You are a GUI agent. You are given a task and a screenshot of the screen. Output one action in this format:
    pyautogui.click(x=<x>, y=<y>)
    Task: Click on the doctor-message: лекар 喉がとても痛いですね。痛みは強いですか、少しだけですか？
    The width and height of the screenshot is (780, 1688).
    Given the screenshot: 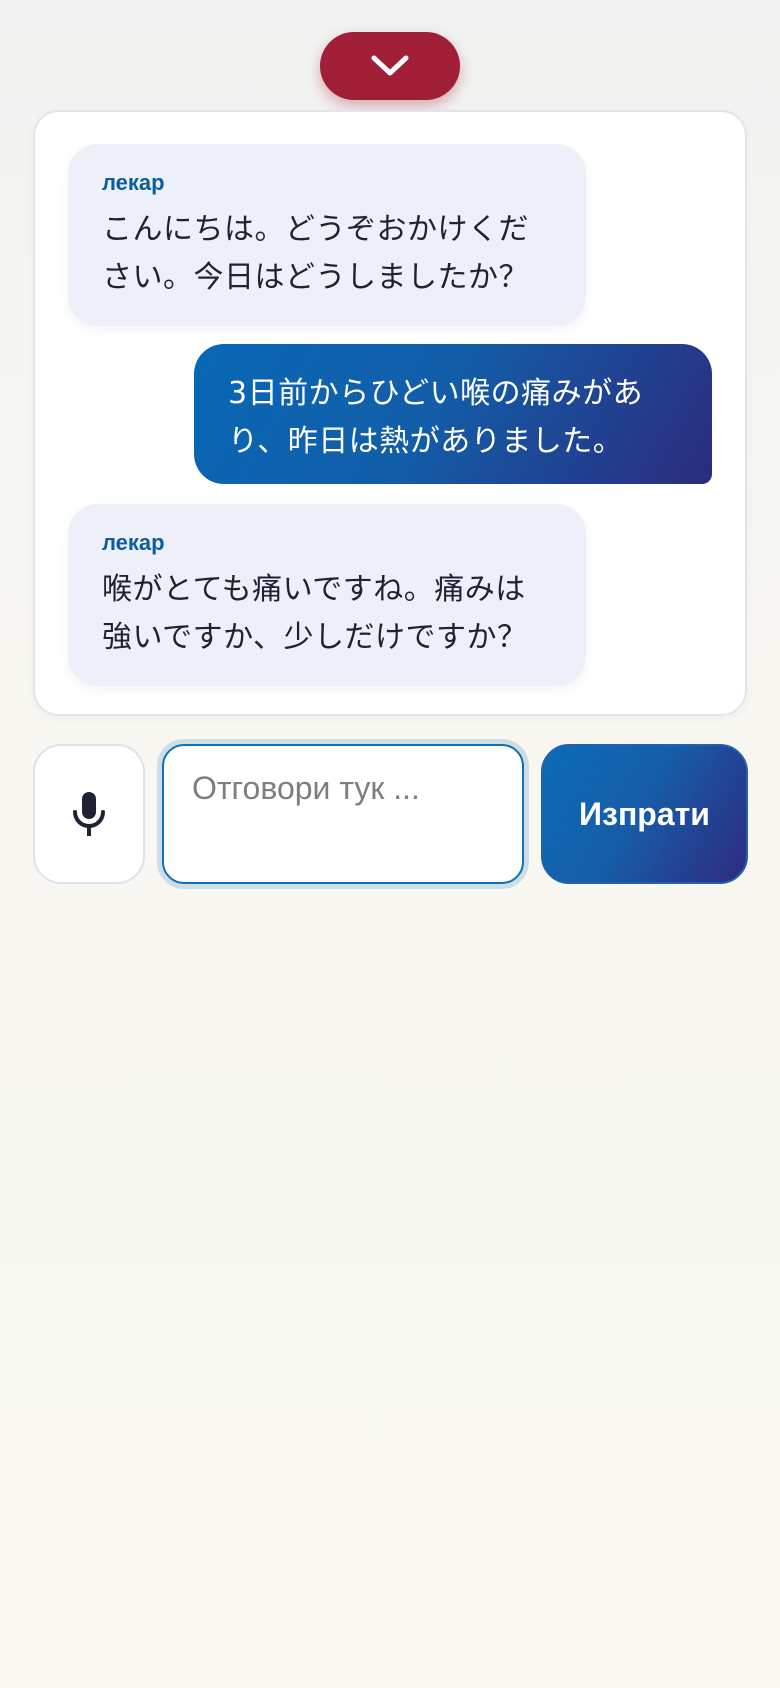 What is the action you would take?
    pyautogui.click(x=327, y=595)
    